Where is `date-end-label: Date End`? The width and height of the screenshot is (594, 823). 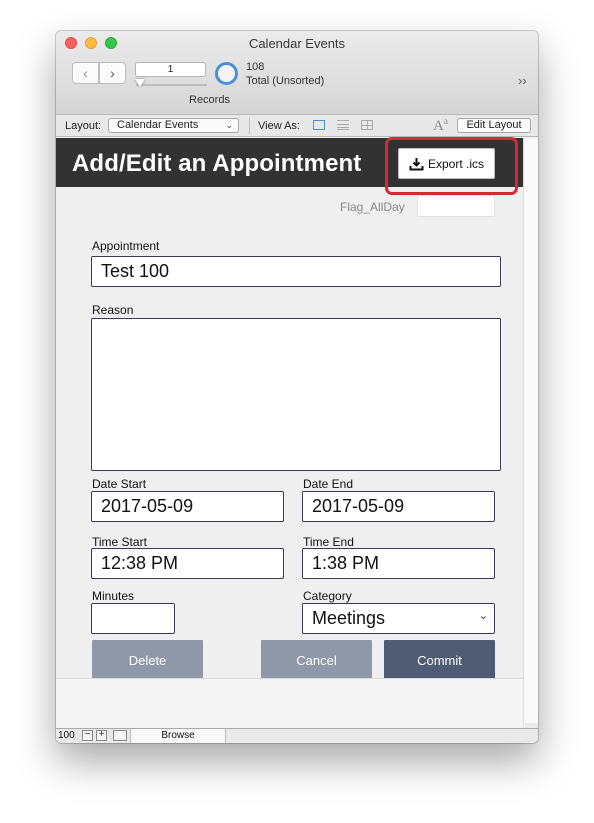
date-end-label: Date End is located at coordinates (328, 484).